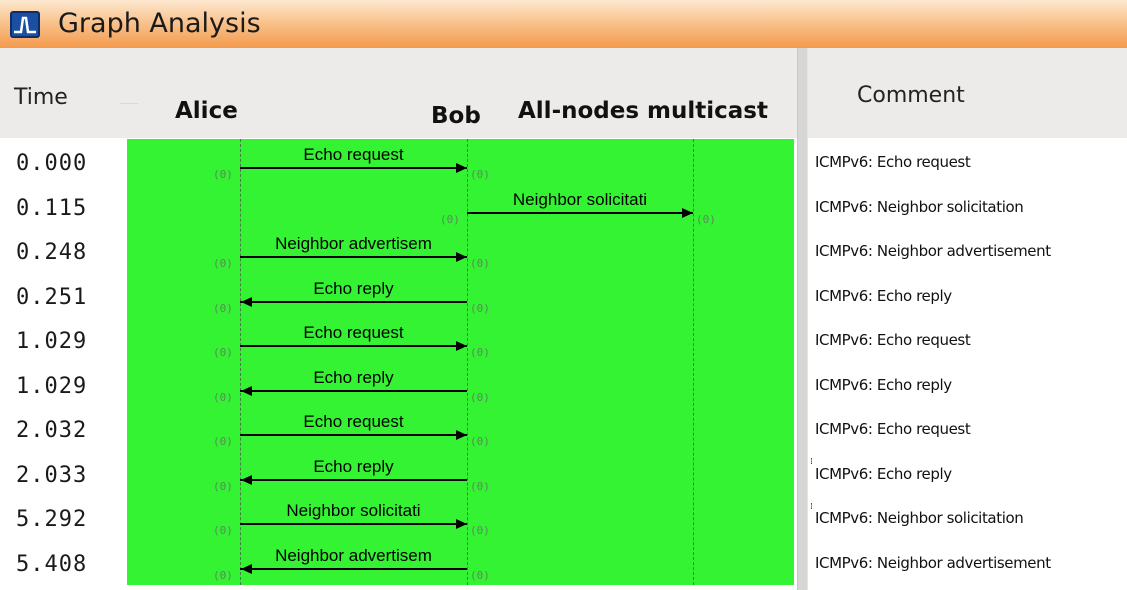 The image size is (1127, 590). I want to click on node-label-bob: Bob, so click(456, 116).